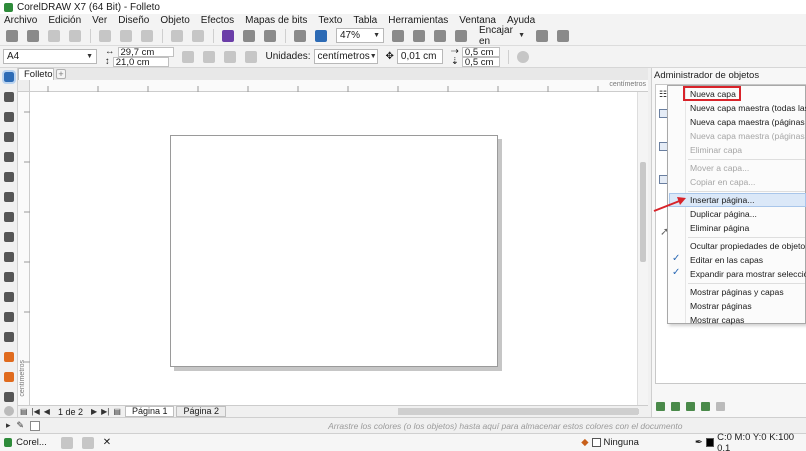 The height and width of the screenshot is (451, 806). I want to click on interactive-fill-tool-icon, so click(9, 377).